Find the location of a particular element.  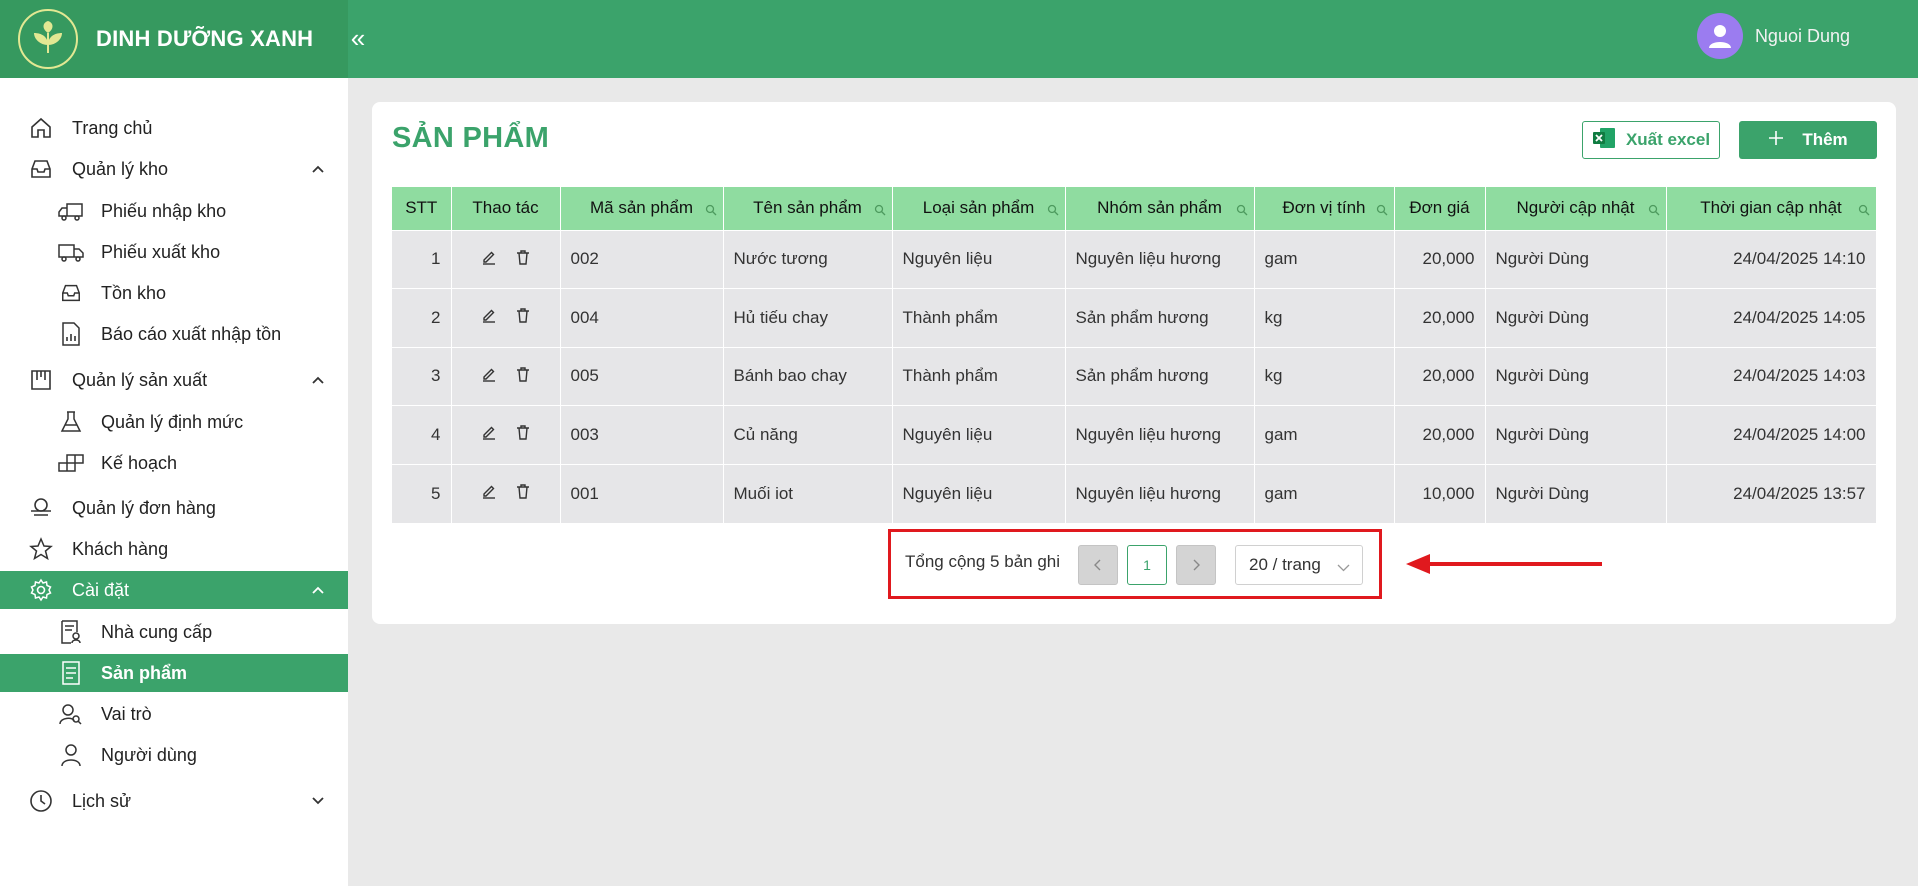

sidebar-item-report: Báo cáo xuất nhập tồn is located at coordinates (174, 334).